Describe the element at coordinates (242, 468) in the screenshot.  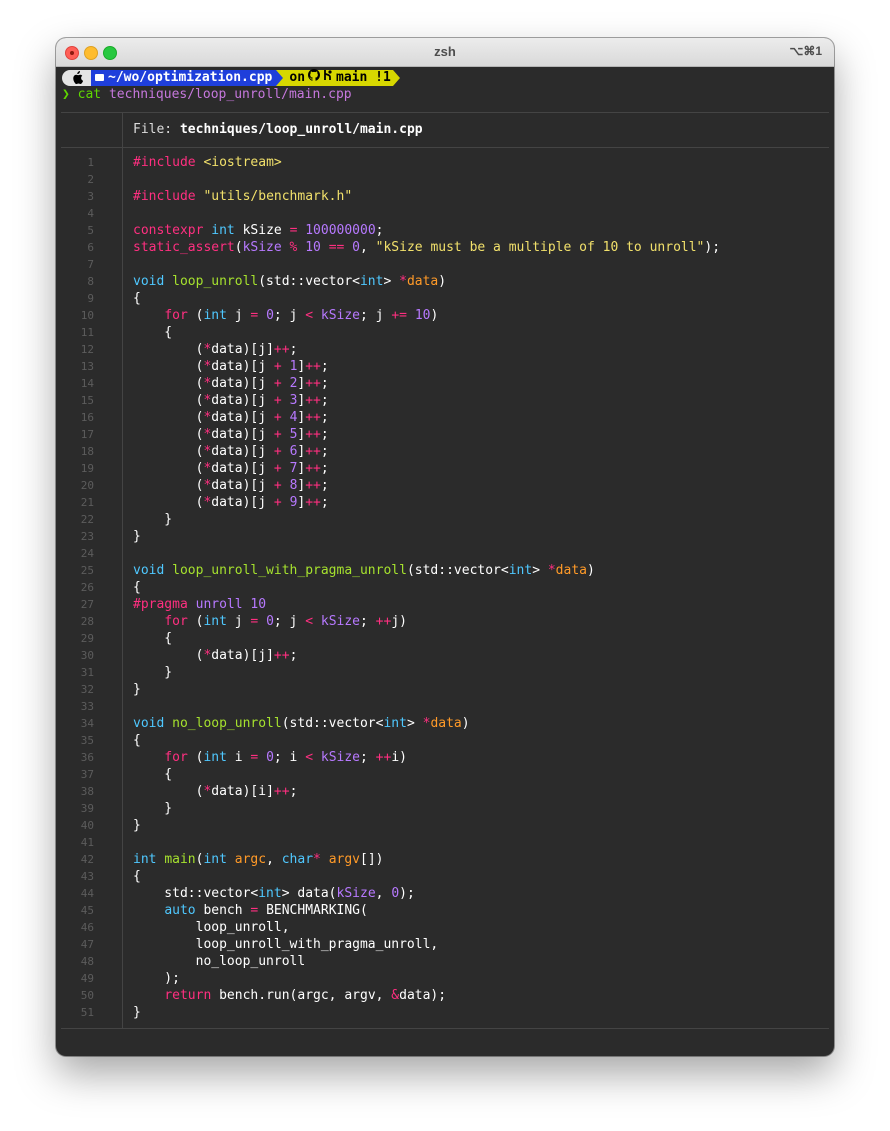
I see `code-token: data)[j` at that location.